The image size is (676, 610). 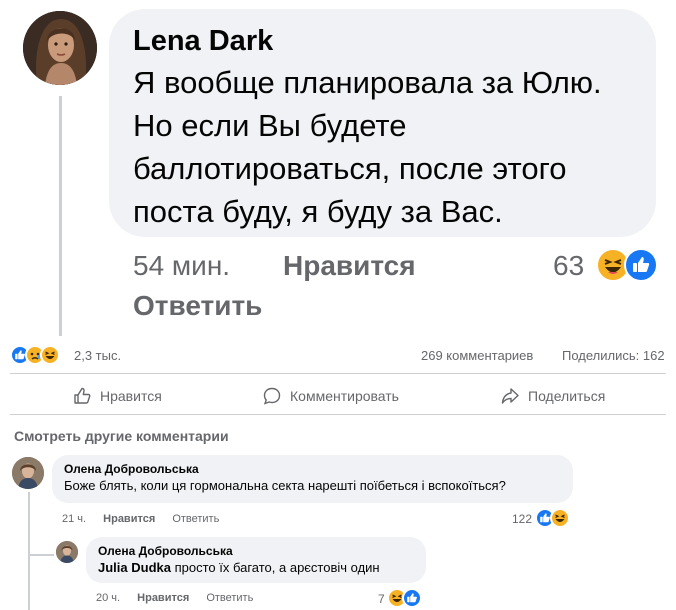 I want to click on comment-meta: 21 ч. Нравится Ответить, so click(x=140, y=519).